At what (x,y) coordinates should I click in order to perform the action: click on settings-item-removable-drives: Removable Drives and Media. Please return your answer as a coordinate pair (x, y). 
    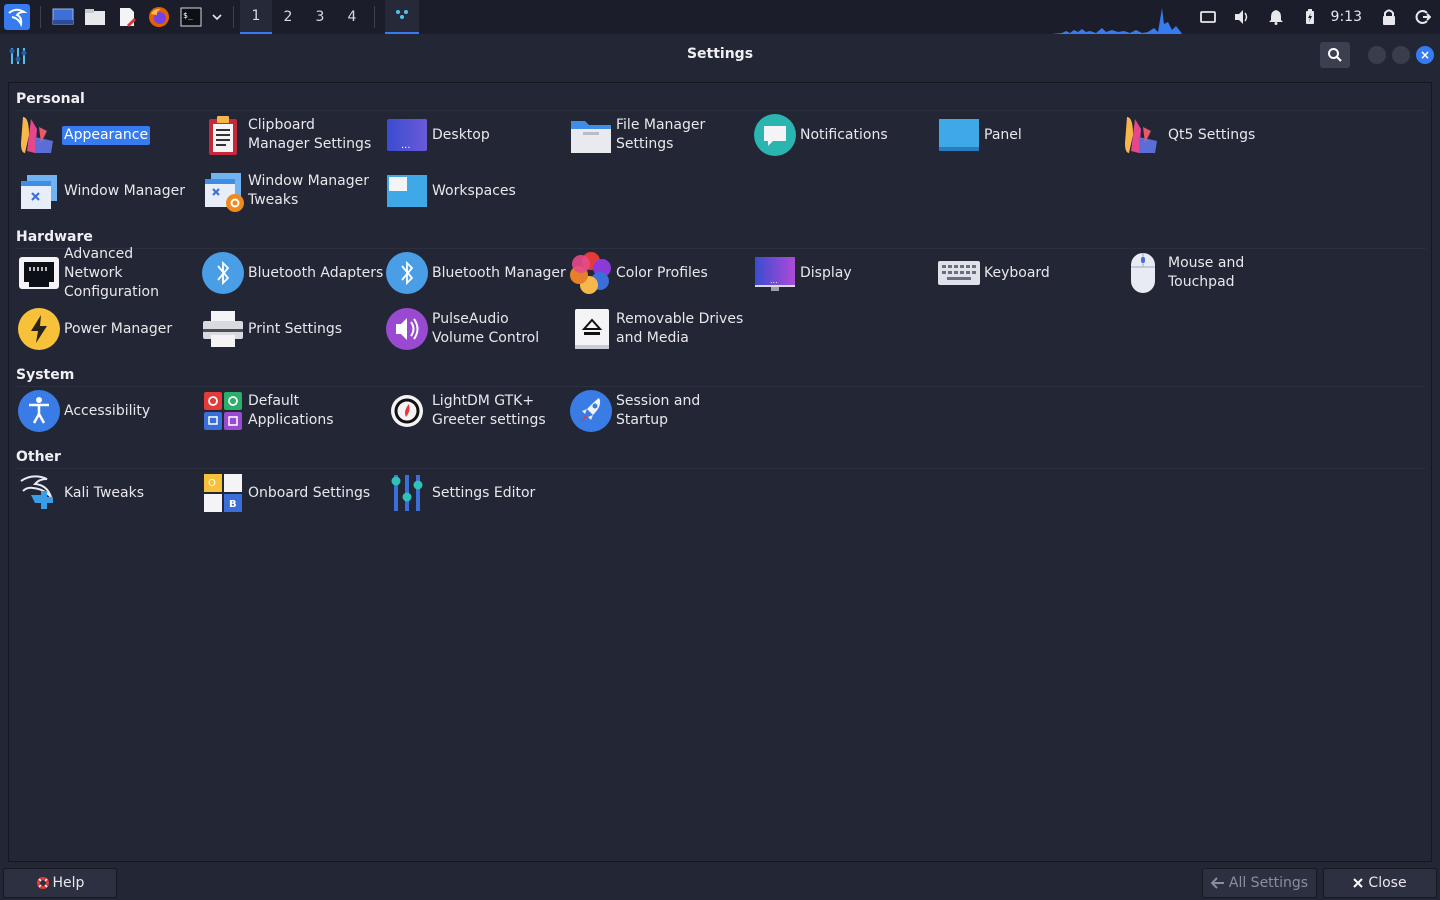
    Looking at the image, I should click on (660, 329).